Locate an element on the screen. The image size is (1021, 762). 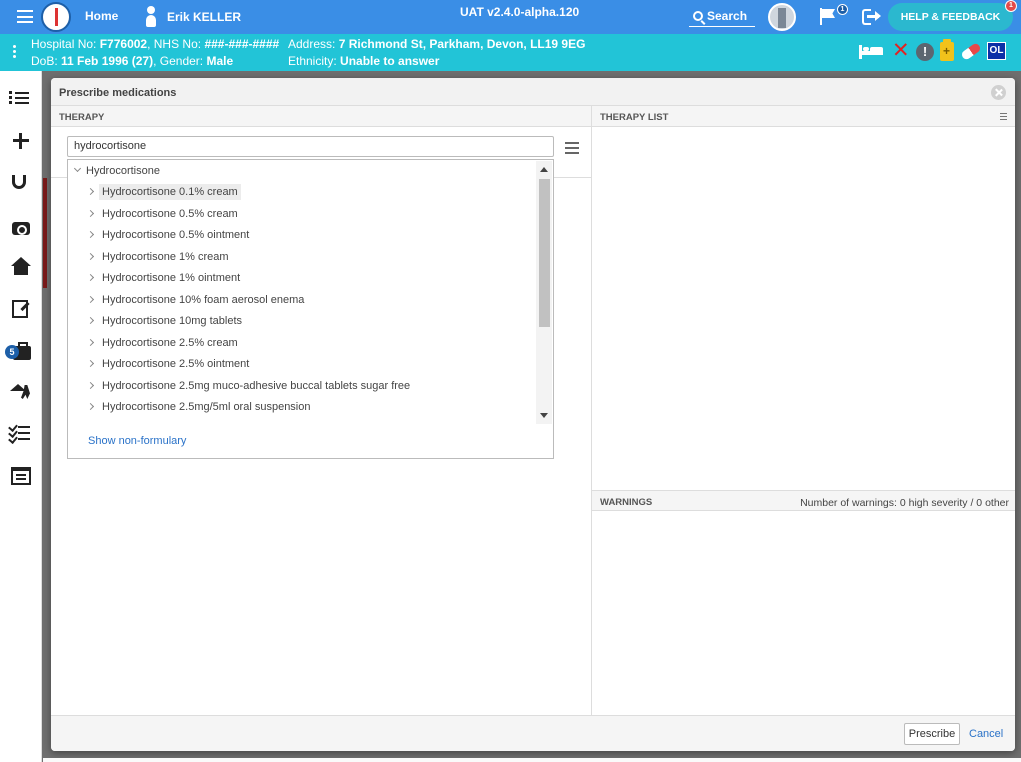
dialog-title: Prescribe medications is located at coordinates (533, 92).